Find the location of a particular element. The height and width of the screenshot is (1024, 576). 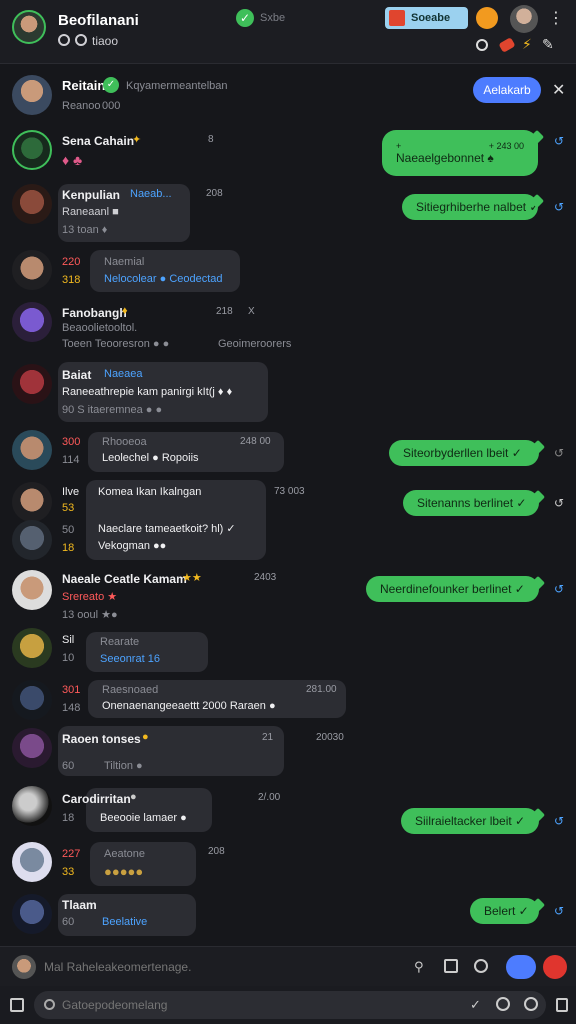

grid-icon is located at coordinates (451, 966).